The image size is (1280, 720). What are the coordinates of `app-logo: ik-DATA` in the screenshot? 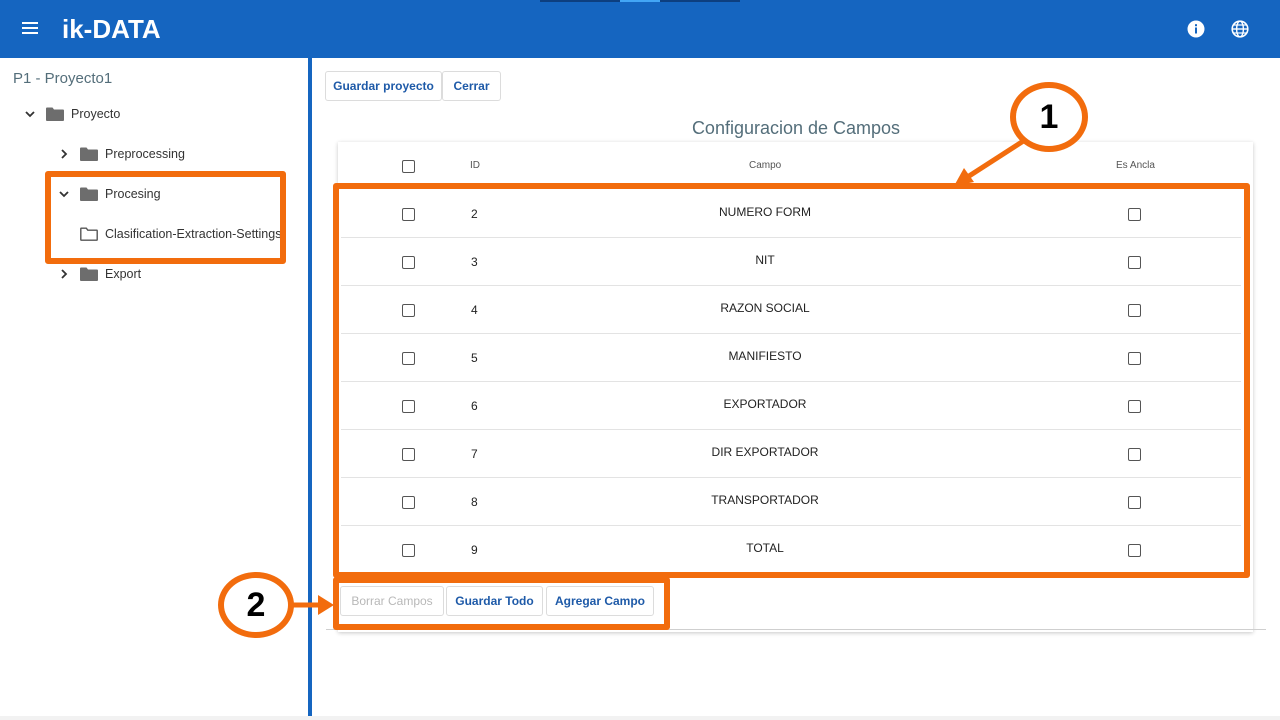 It's located at (111, 29).